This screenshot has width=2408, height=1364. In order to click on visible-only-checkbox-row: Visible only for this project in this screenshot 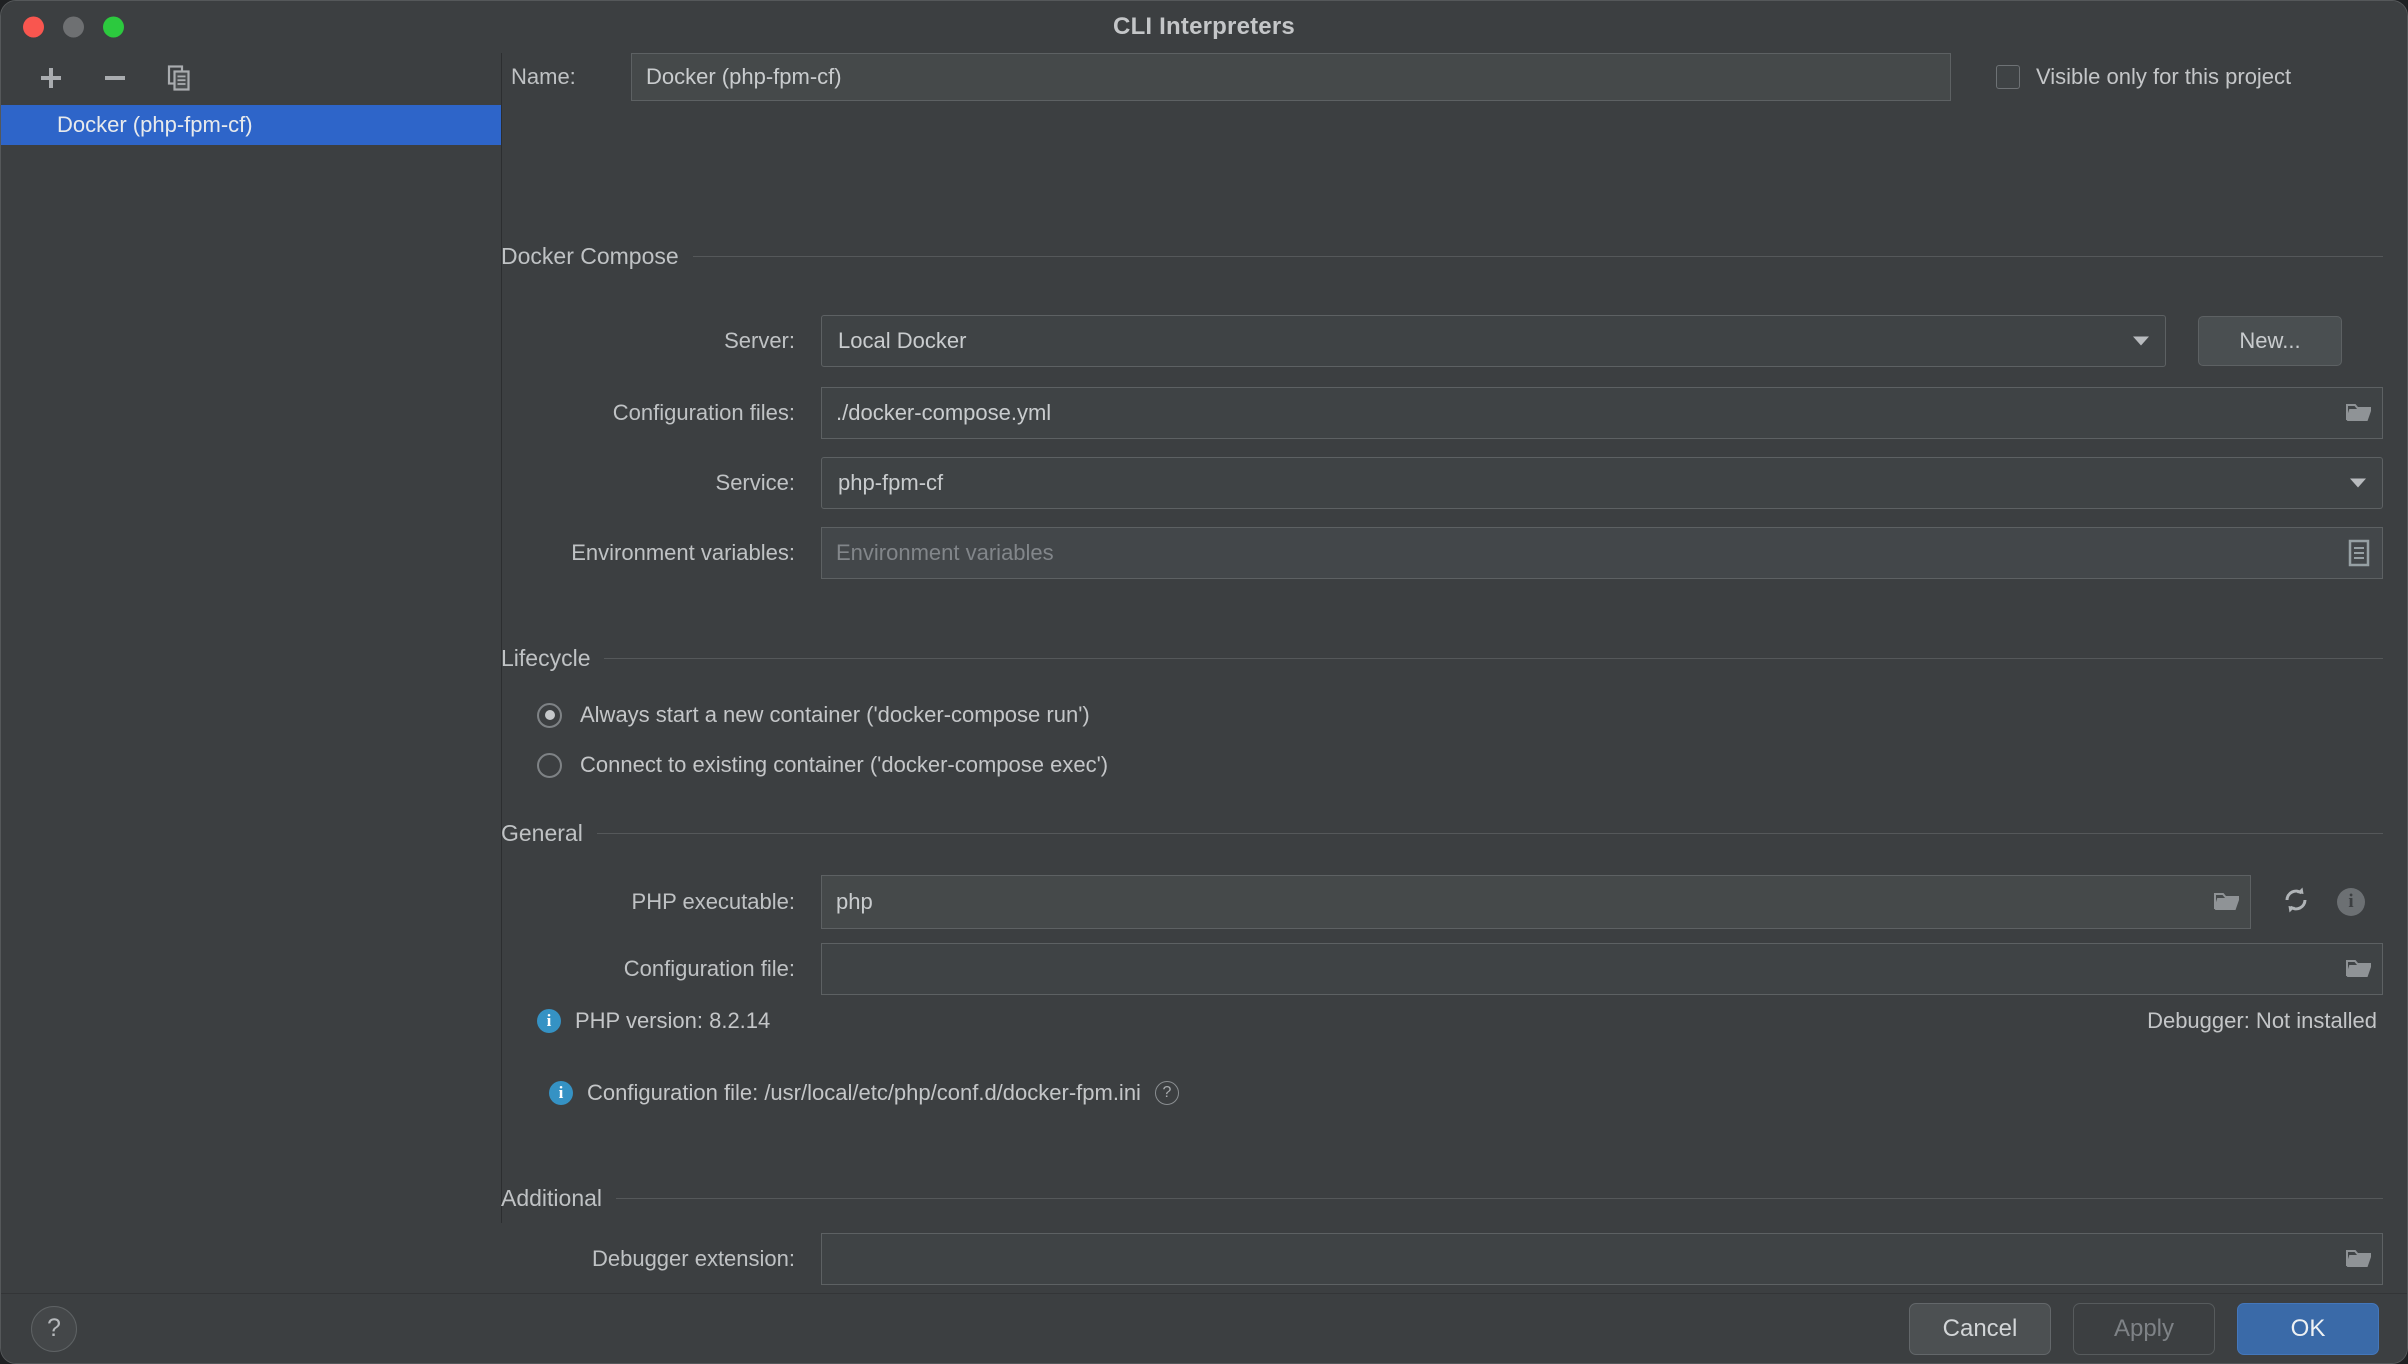, I will do `click(2143, 77)`.